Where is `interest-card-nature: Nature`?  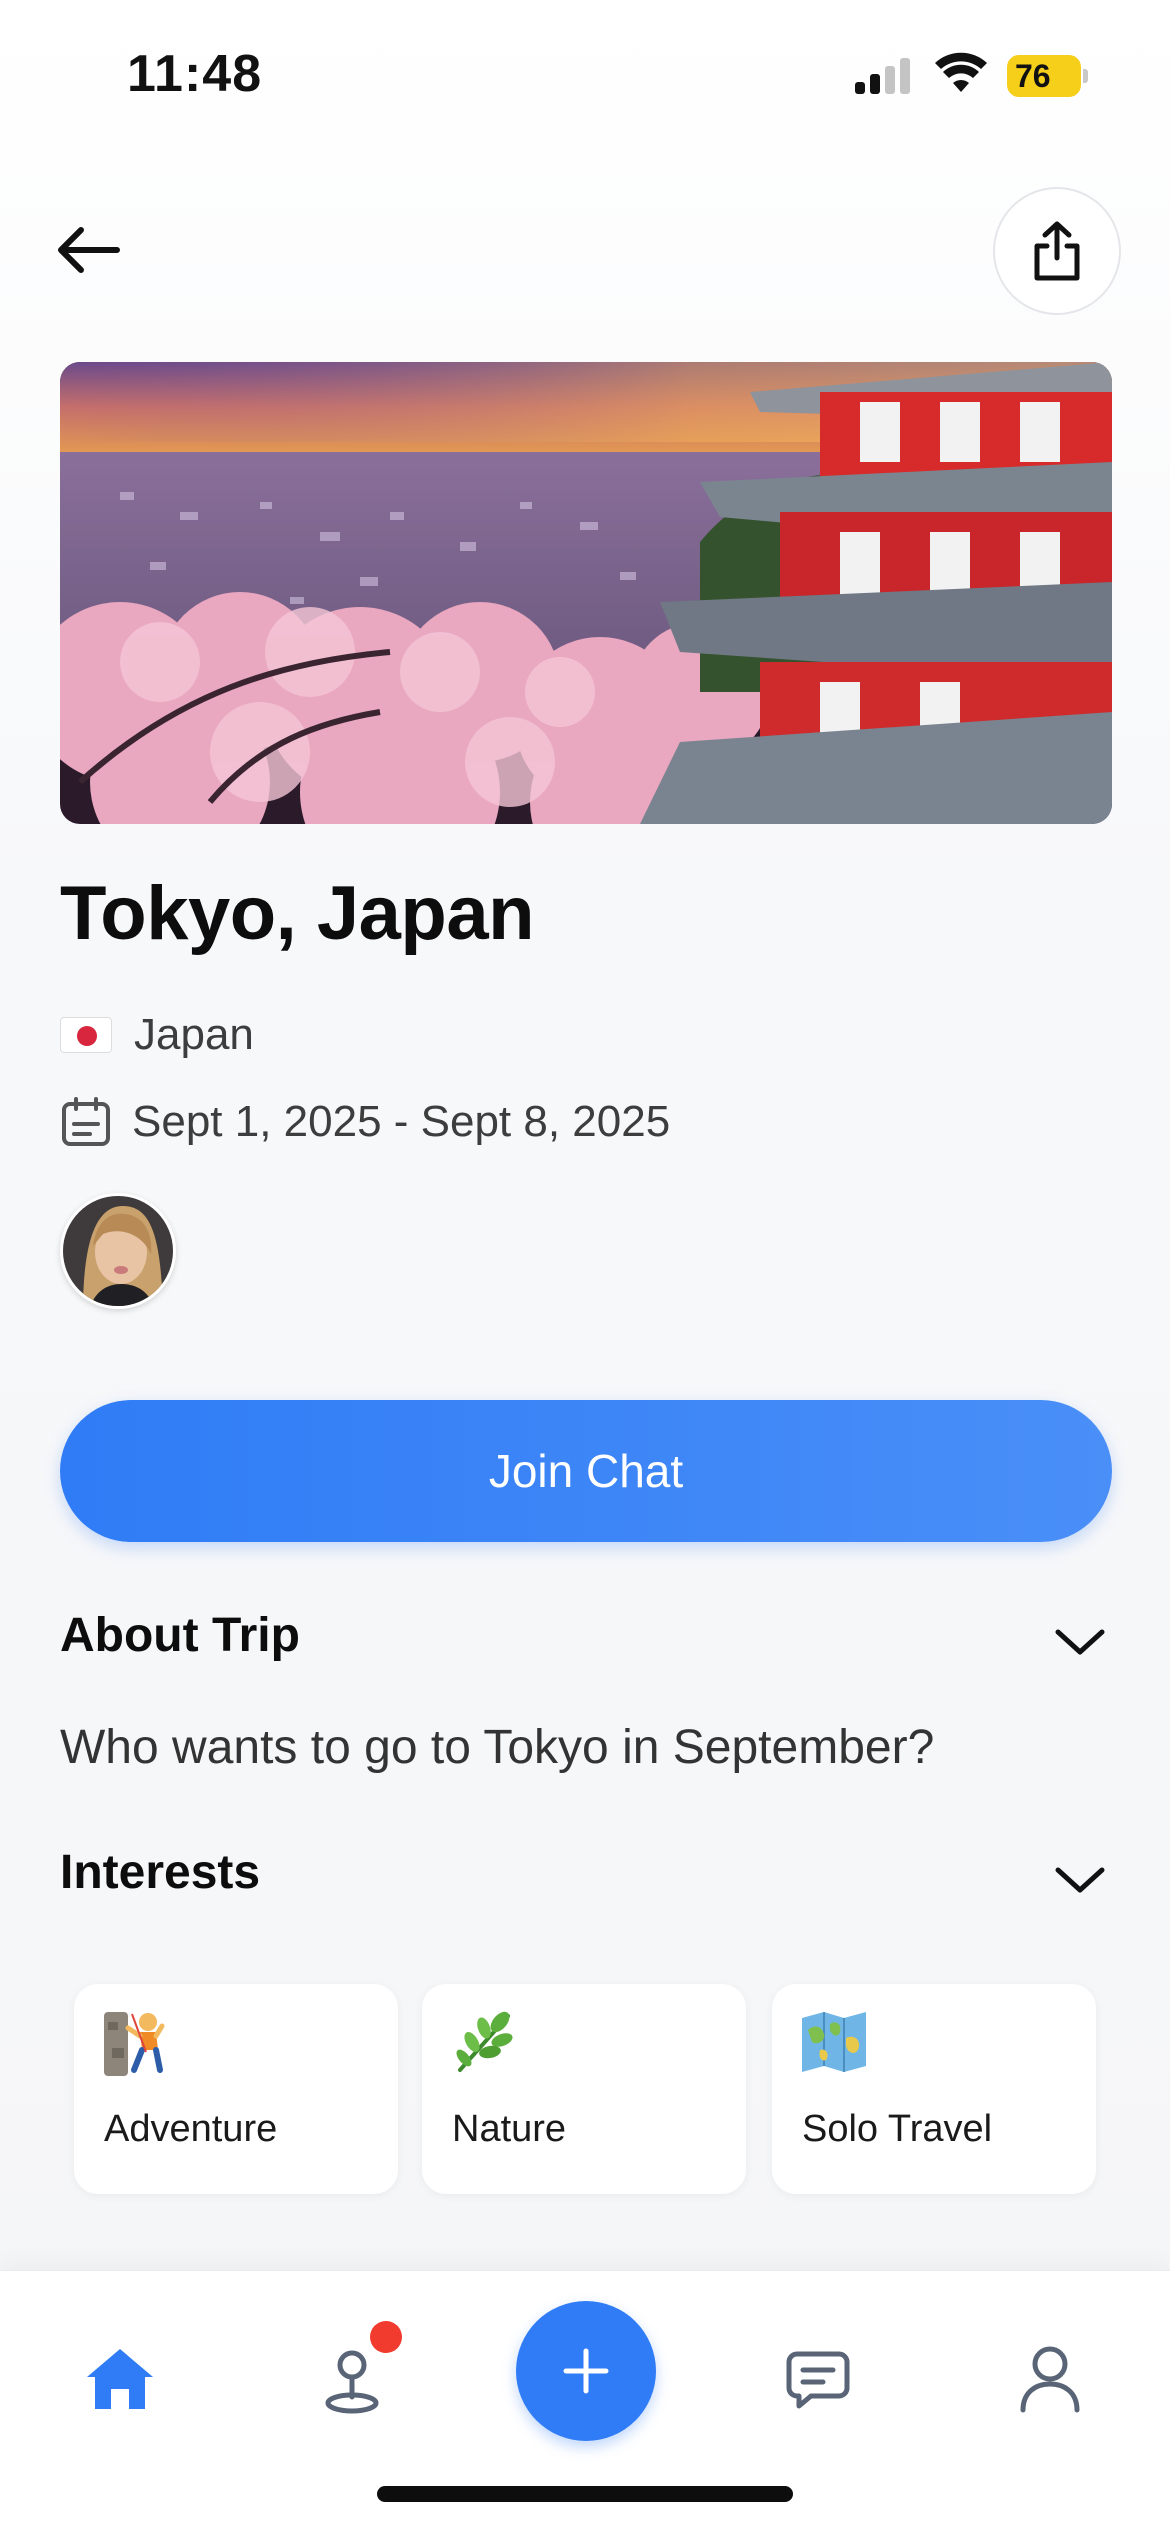
interest-card-nature: Nature is located at coordinates (584, 2089).